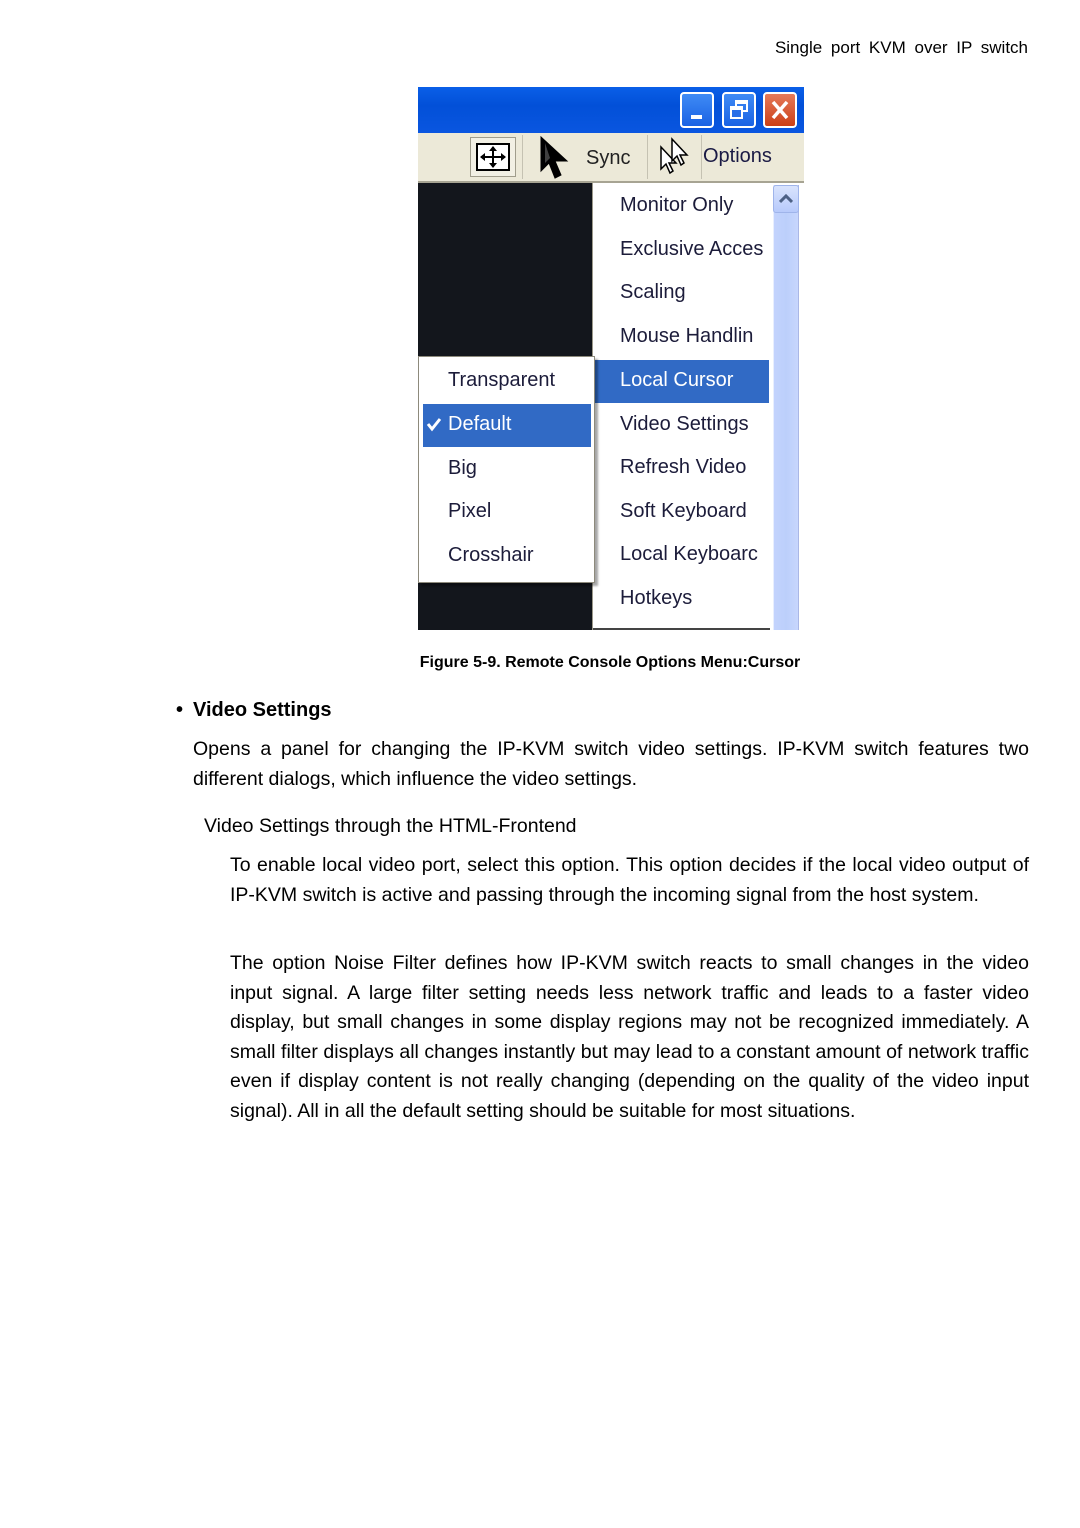 Image resolution: width=1080 pixels, height=1528 pixels. I want to click on menu-item-soft-keyboard: Soft Keyboard, so click(681, 512).